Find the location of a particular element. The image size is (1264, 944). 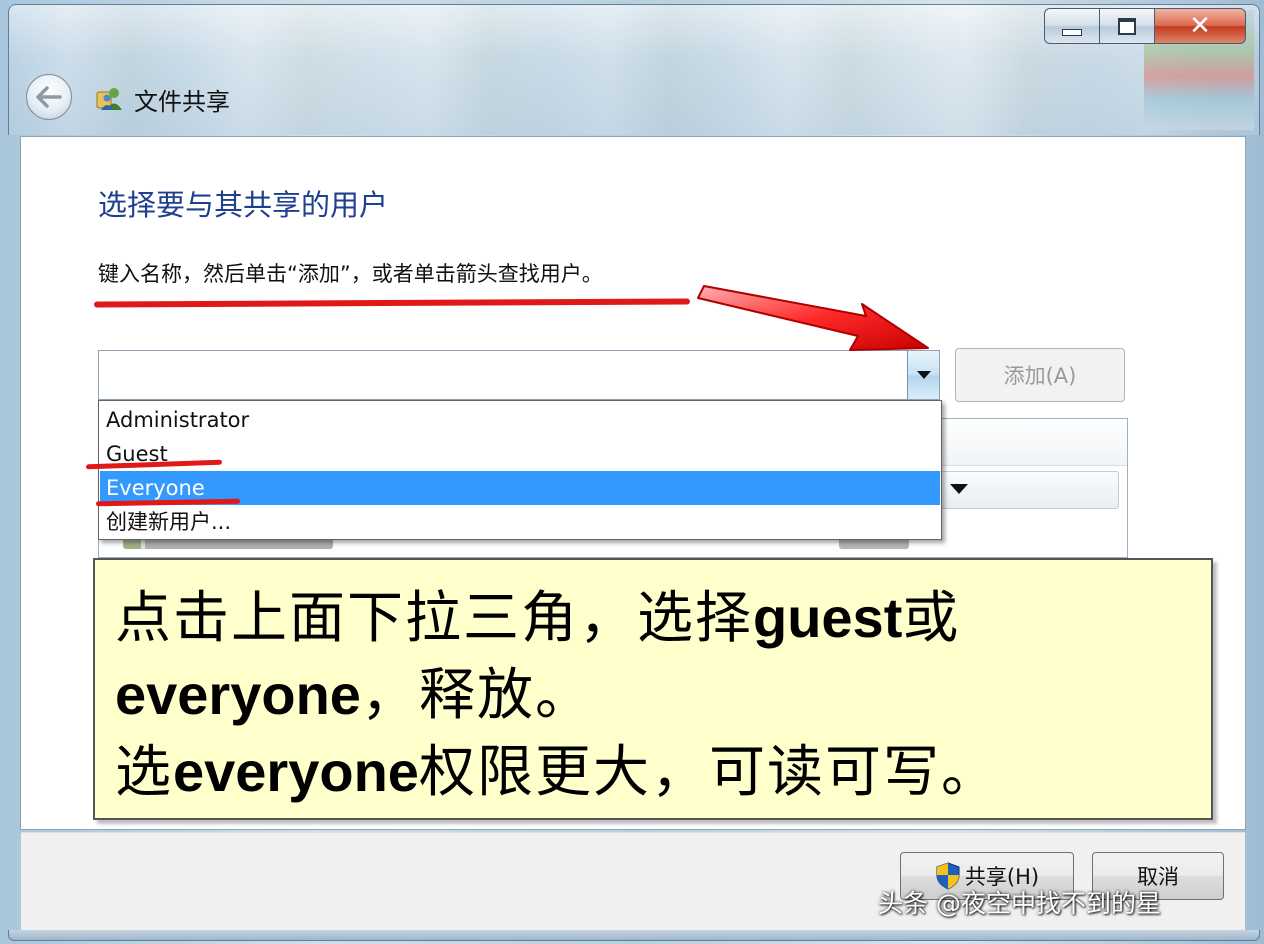

callout-text: 权限更大，可读可写。 is located at coordinates (708, 772).